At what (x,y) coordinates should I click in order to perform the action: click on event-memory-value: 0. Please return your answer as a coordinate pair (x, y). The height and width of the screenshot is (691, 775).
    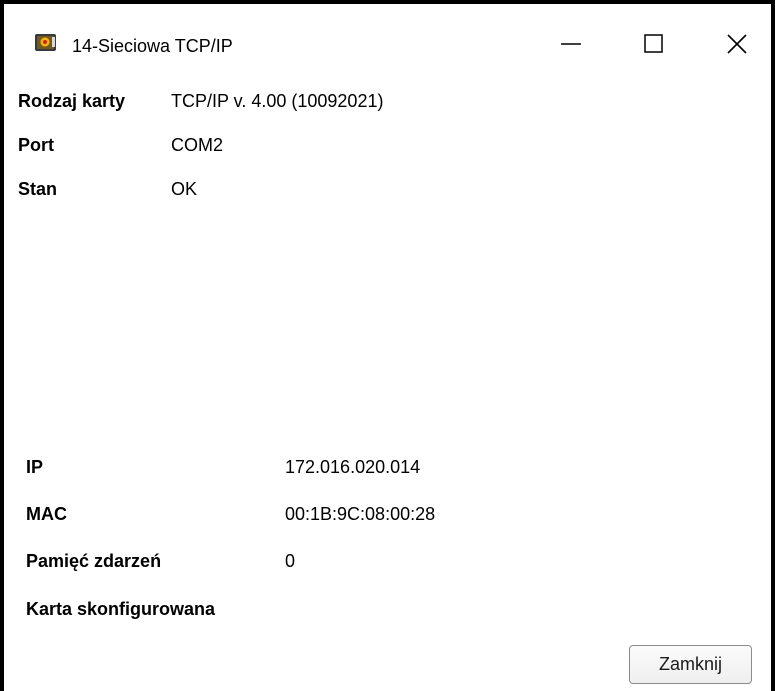
    Looking at the image, I should click on (290, 561).